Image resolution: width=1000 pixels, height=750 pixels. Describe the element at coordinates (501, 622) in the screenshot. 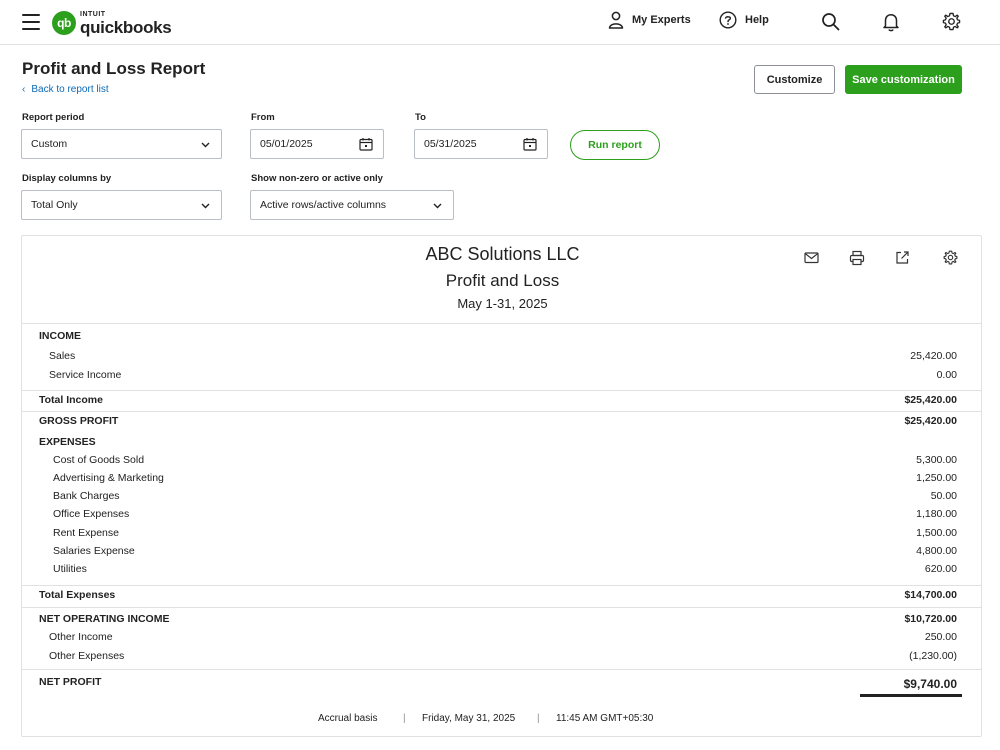

I see `net-operating-income-row: NET OPERATING INCOME $10,720.00` at that location.